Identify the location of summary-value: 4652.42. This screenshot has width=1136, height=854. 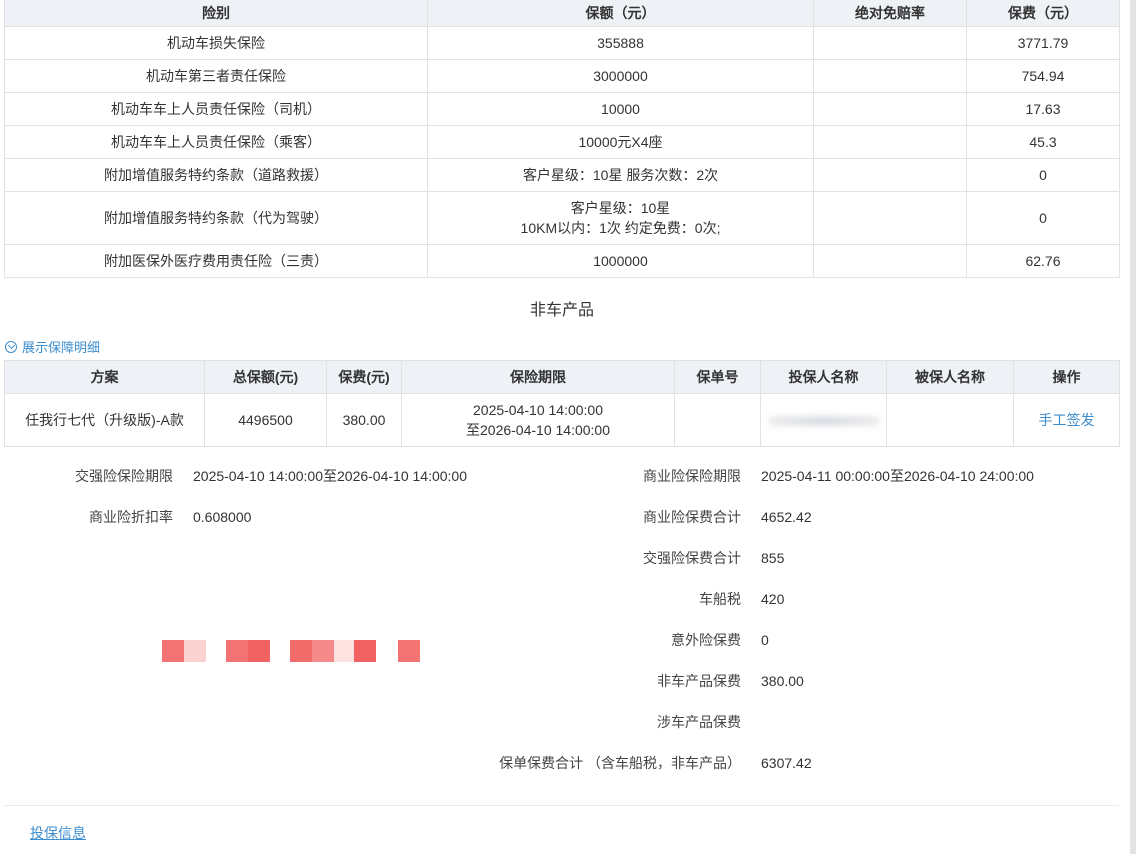
(786, 517).